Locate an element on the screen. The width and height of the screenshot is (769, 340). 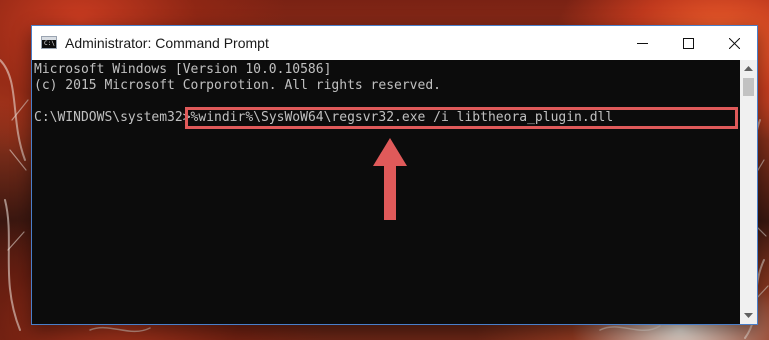
scroll-up-icon is located at coordinates (748, 68).